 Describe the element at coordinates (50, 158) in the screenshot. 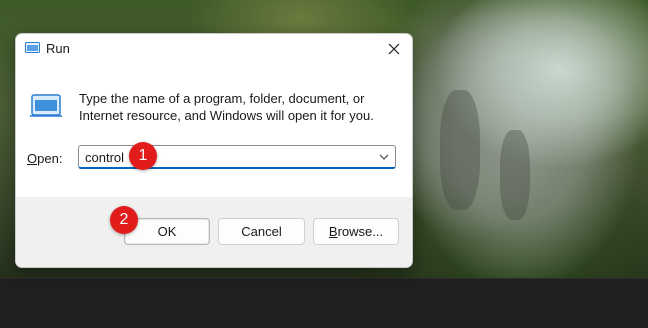

I see `open-label-text: pen:` at that location.